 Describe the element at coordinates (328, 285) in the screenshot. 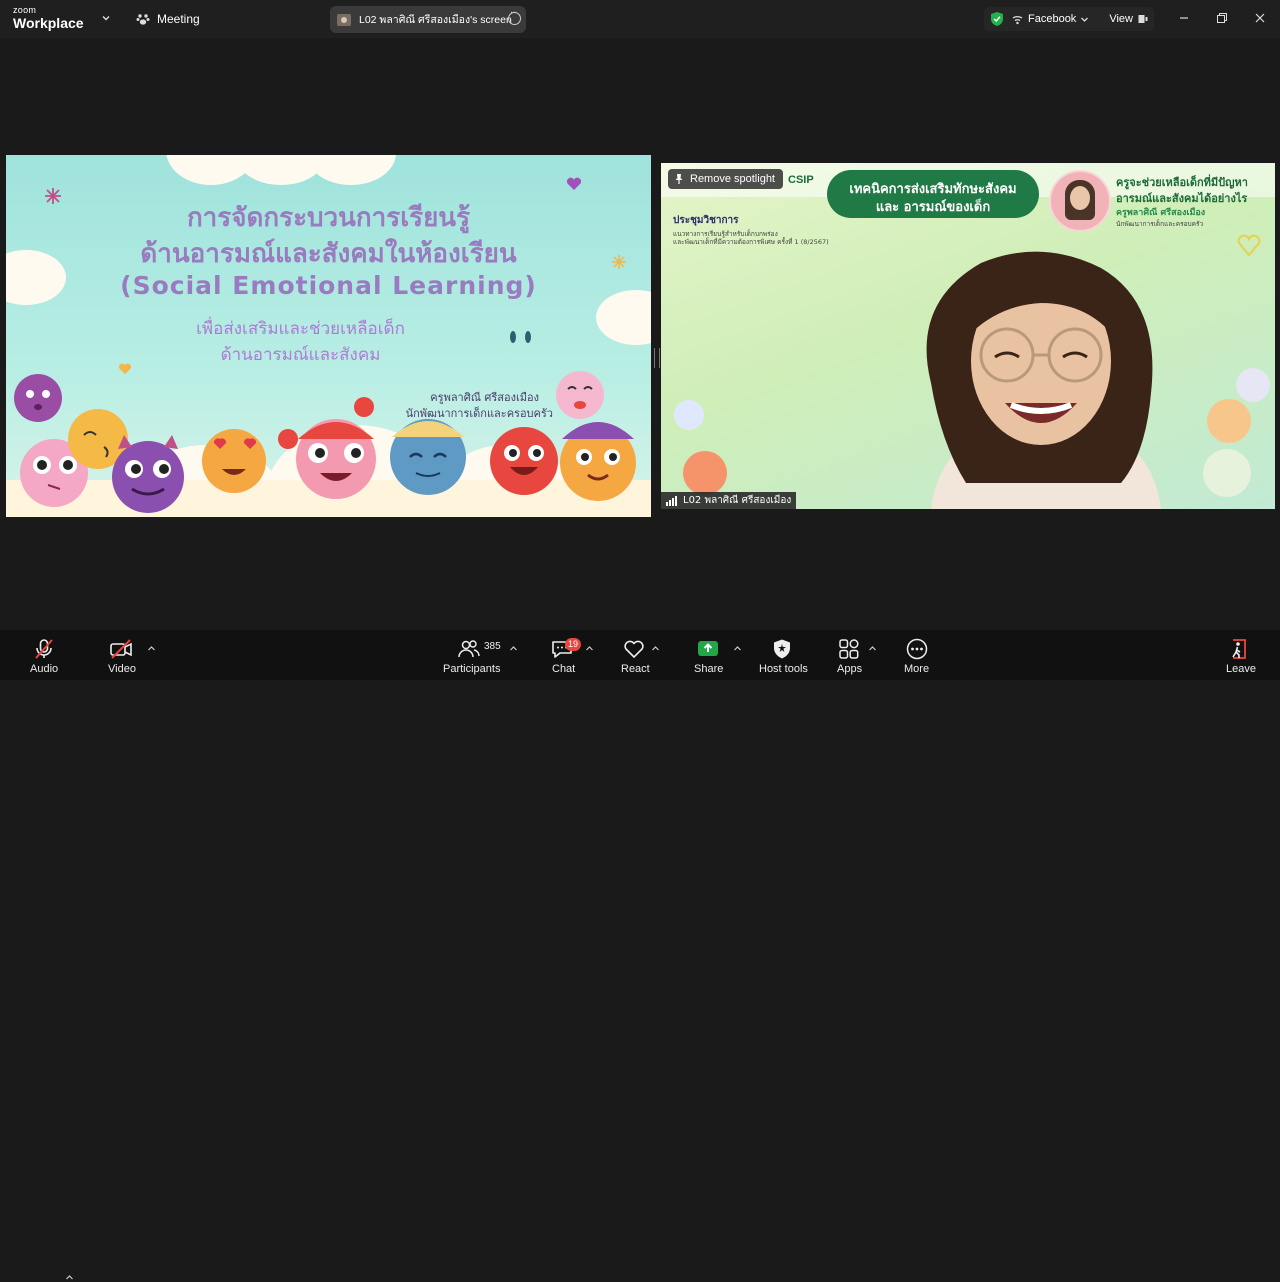

I see `slide-title-line3: (Social Emotional Learning)` at that location.